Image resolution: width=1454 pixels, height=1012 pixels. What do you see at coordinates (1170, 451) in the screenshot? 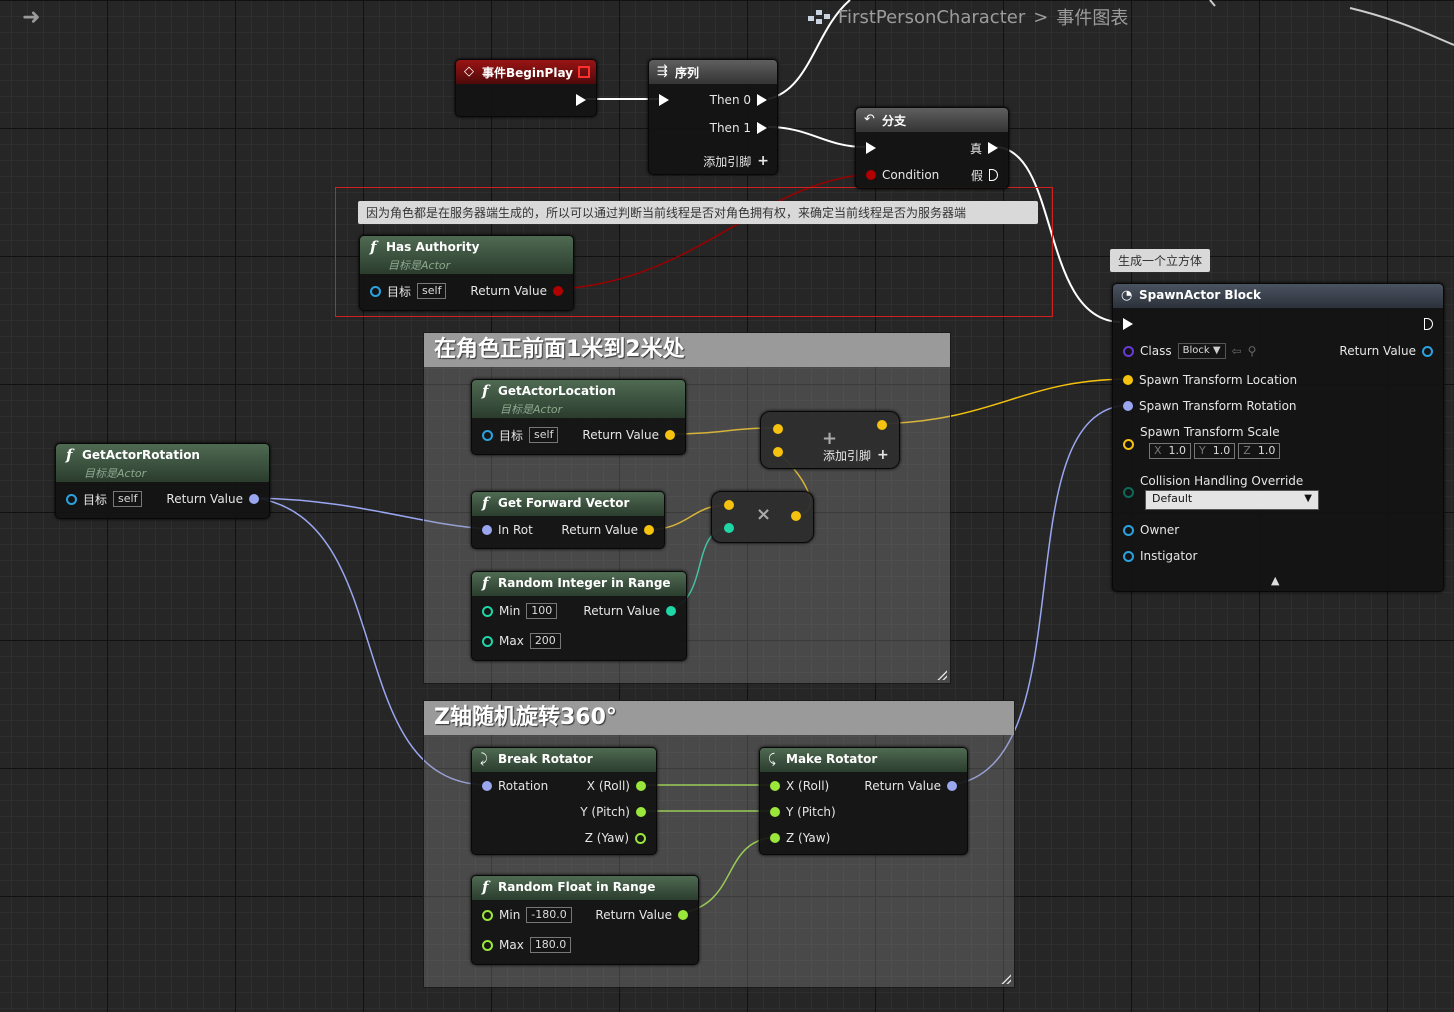
I see `scale-x-input: X 1.0` at bounding box center [1170, 451].